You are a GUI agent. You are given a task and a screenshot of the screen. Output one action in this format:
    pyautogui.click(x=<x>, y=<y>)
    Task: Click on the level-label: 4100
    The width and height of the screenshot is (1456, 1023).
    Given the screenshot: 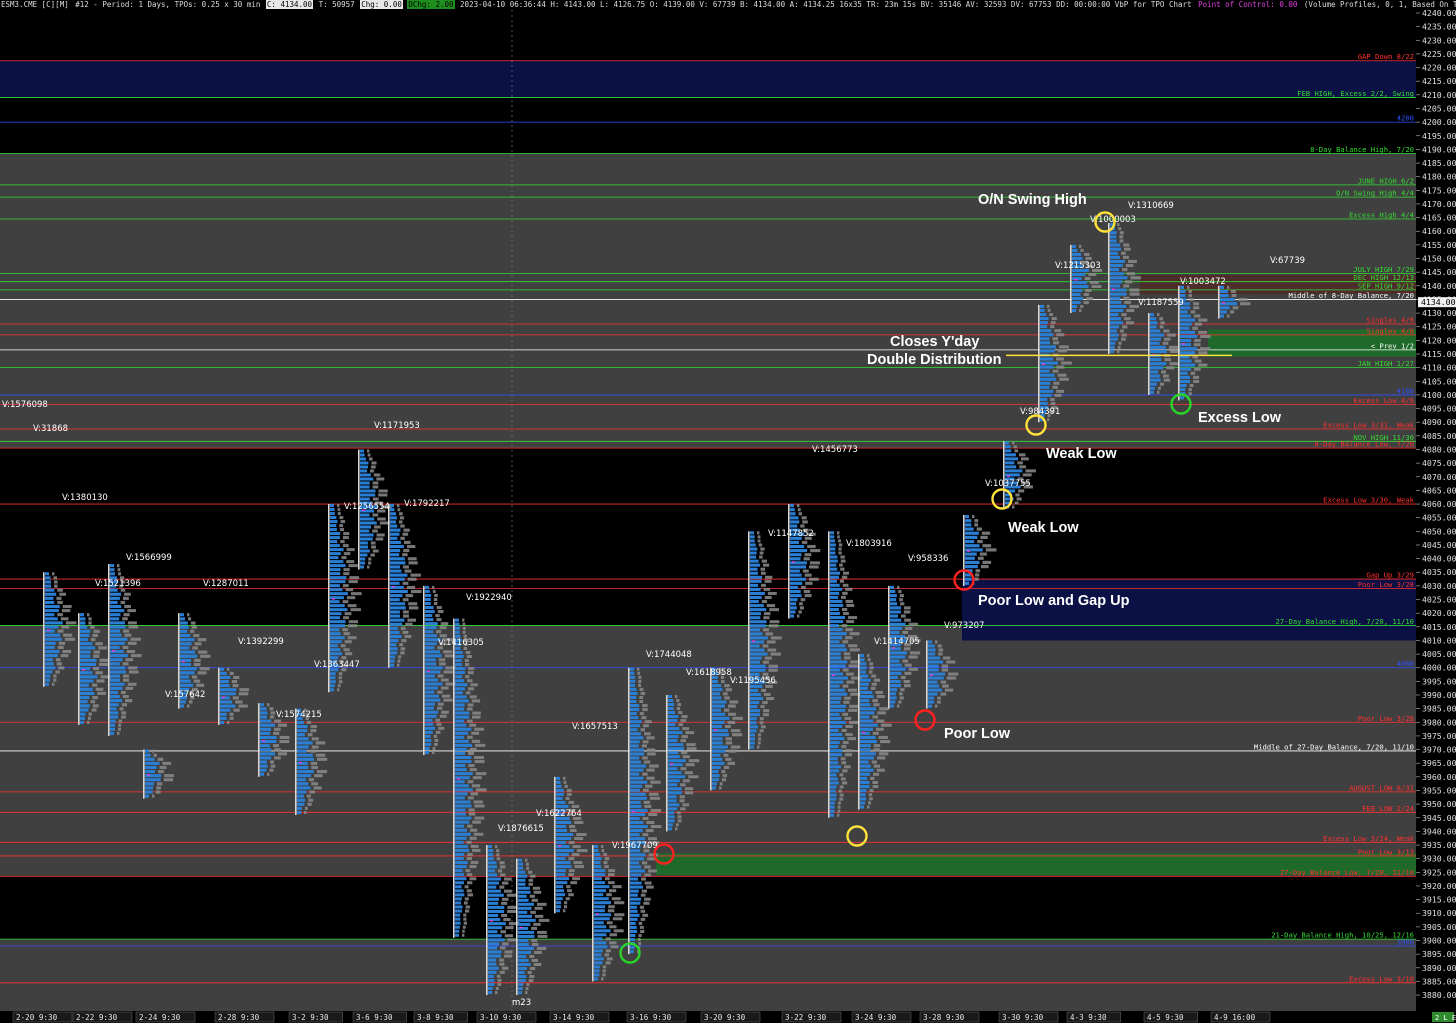 What is the action you would take?
    pyautogui.click(x=1405, y=390)
    